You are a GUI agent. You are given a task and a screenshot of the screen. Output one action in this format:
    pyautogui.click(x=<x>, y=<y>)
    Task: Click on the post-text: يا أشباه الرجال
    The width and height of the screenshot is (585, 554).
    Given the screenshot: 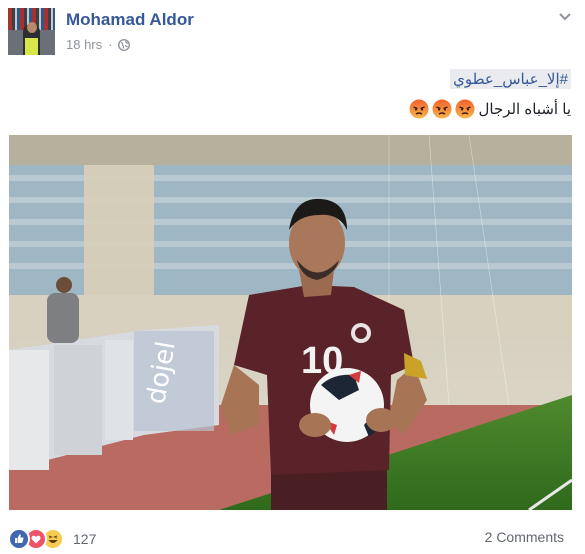 What is the action you would take?
    pyautogui.click(x=524, y=109)
    